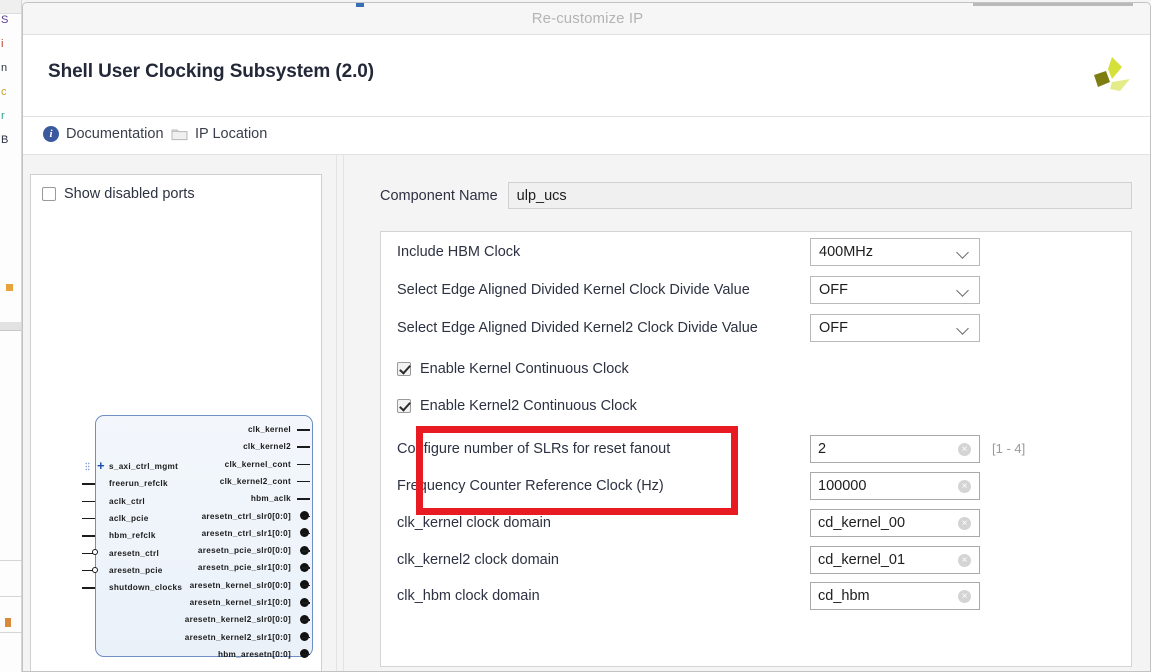 The width and height of the screenshot is (1151, 672). I want to click on freq-counter-ref-clock-control: 100000 ×, so click(895, 486).